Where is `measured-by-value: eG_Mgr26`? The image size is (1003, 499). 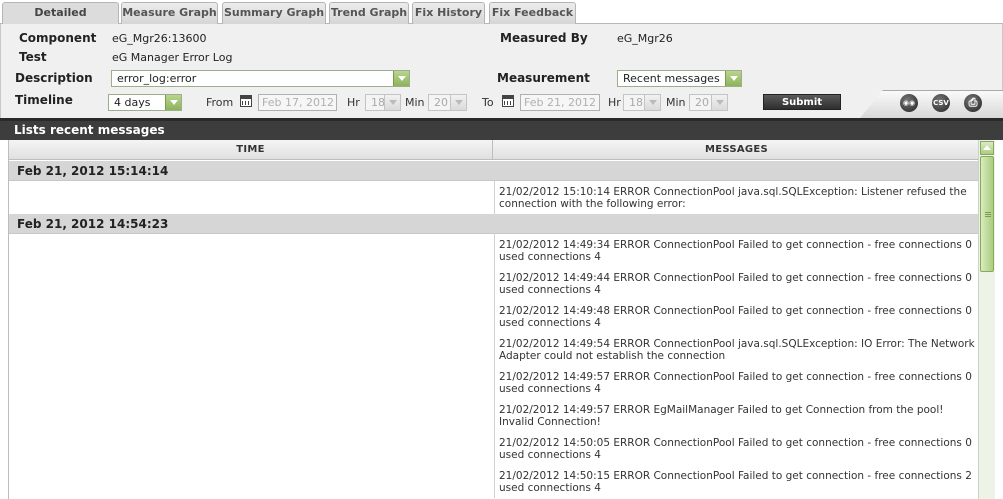
measured-by-value: eG_Mgr26 is located at coordinates (645, 38).